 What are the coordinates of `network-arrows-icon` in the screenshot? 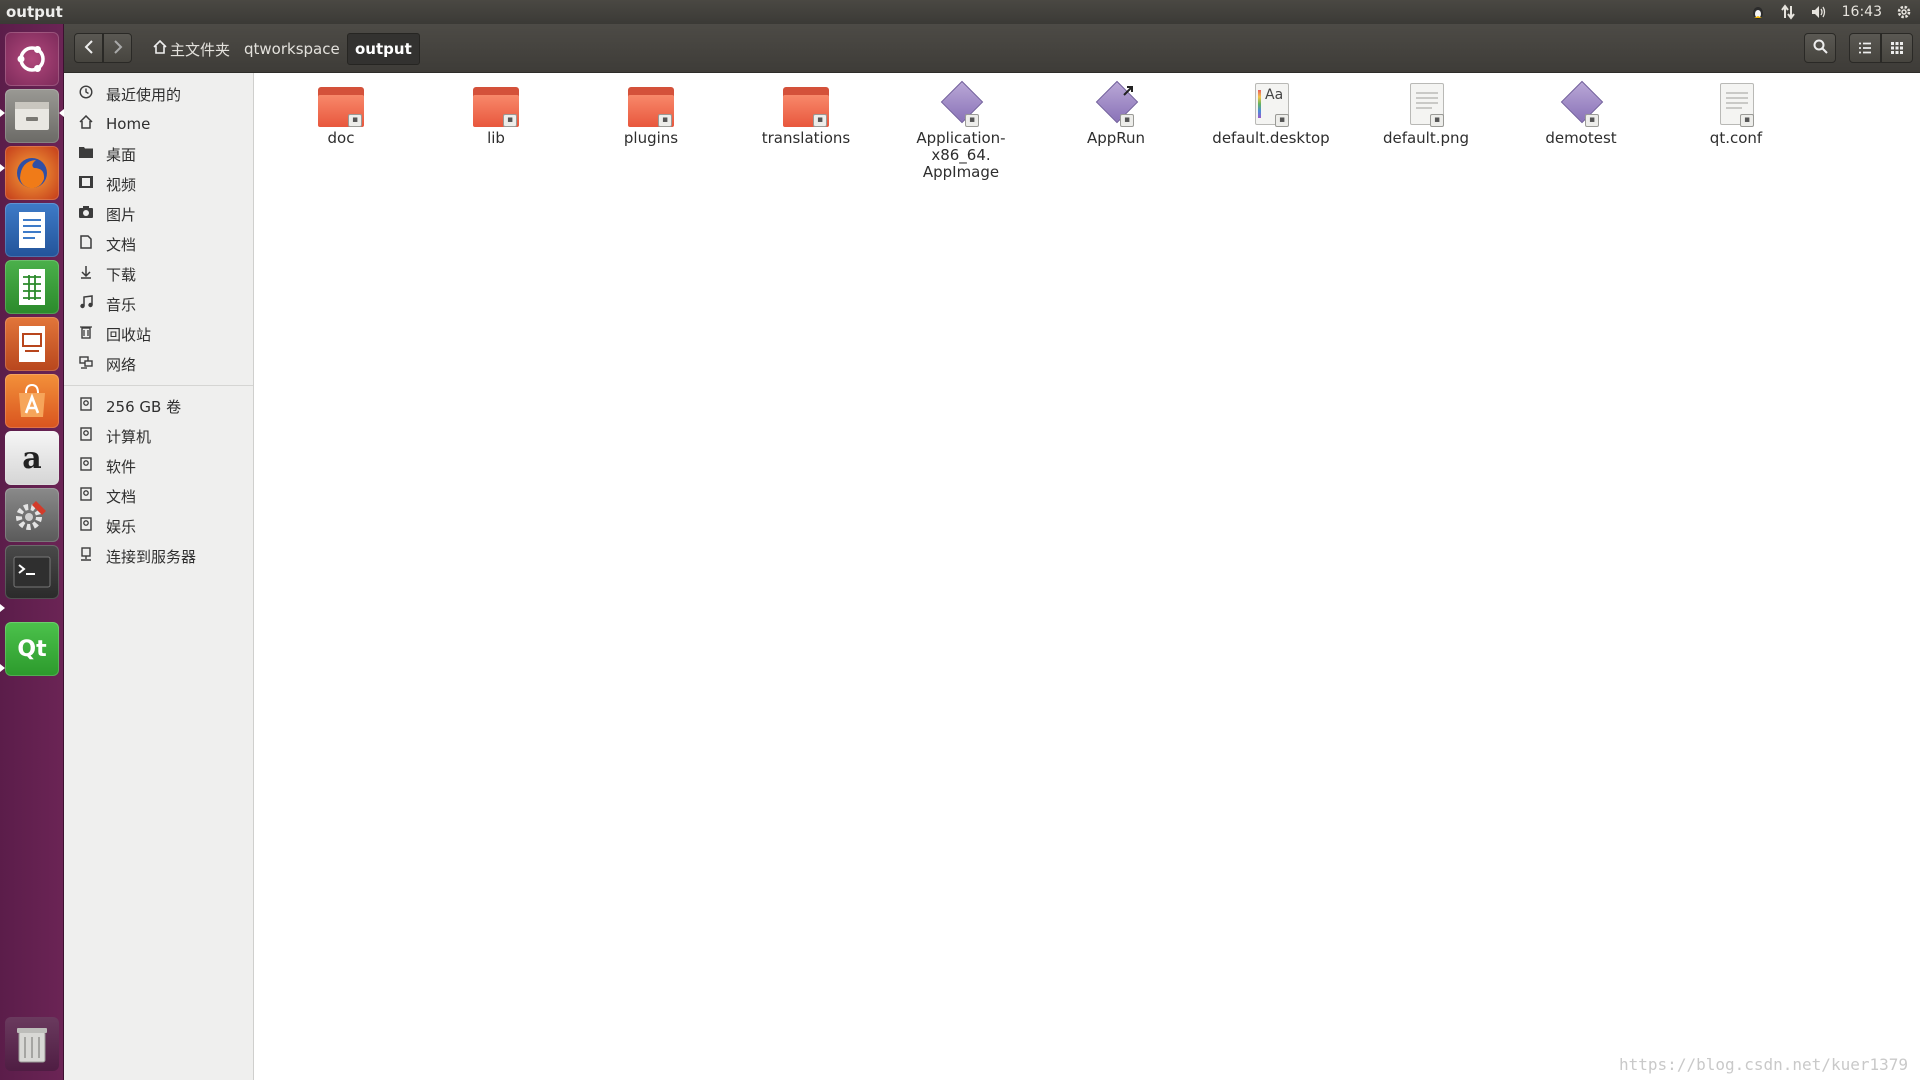 It's located at (1788, 12).